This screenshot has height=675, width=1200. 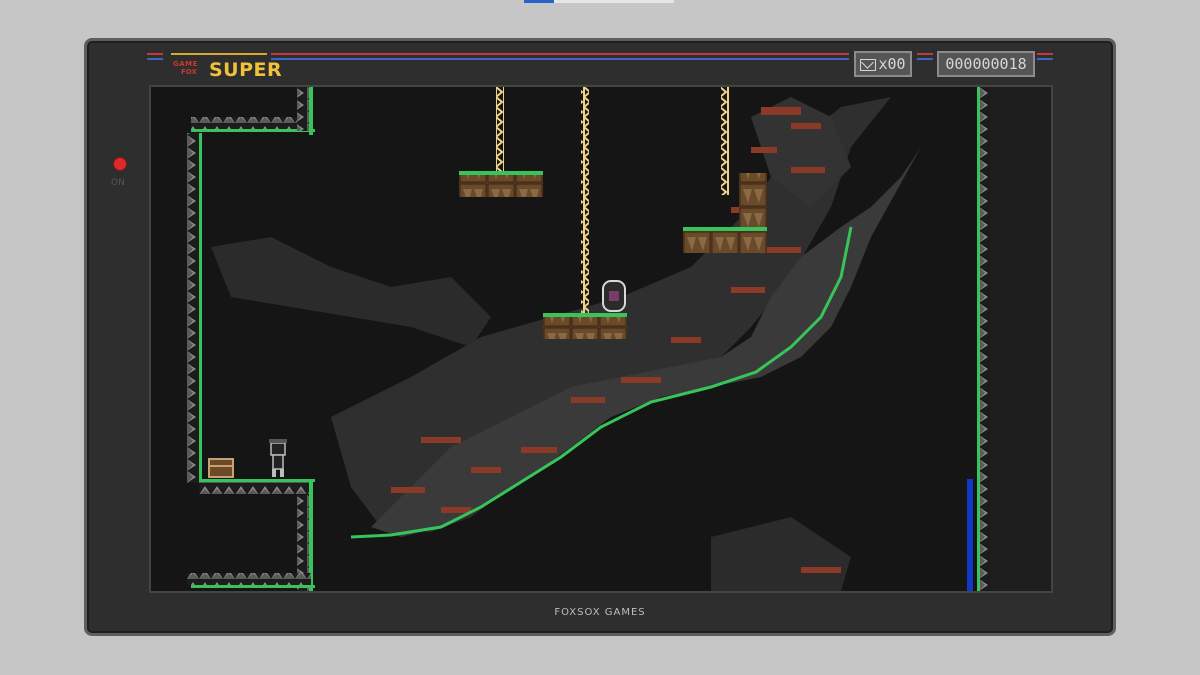 I want to click on water-column, so click(x=970, y=535).